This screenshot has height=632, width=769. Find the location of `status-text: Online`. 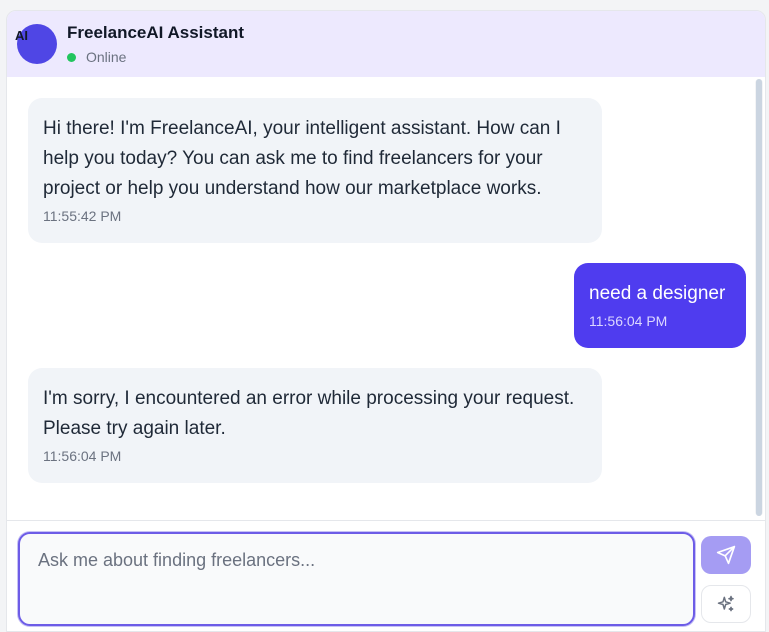

status-text: Online is located at coordinates (106, 57).